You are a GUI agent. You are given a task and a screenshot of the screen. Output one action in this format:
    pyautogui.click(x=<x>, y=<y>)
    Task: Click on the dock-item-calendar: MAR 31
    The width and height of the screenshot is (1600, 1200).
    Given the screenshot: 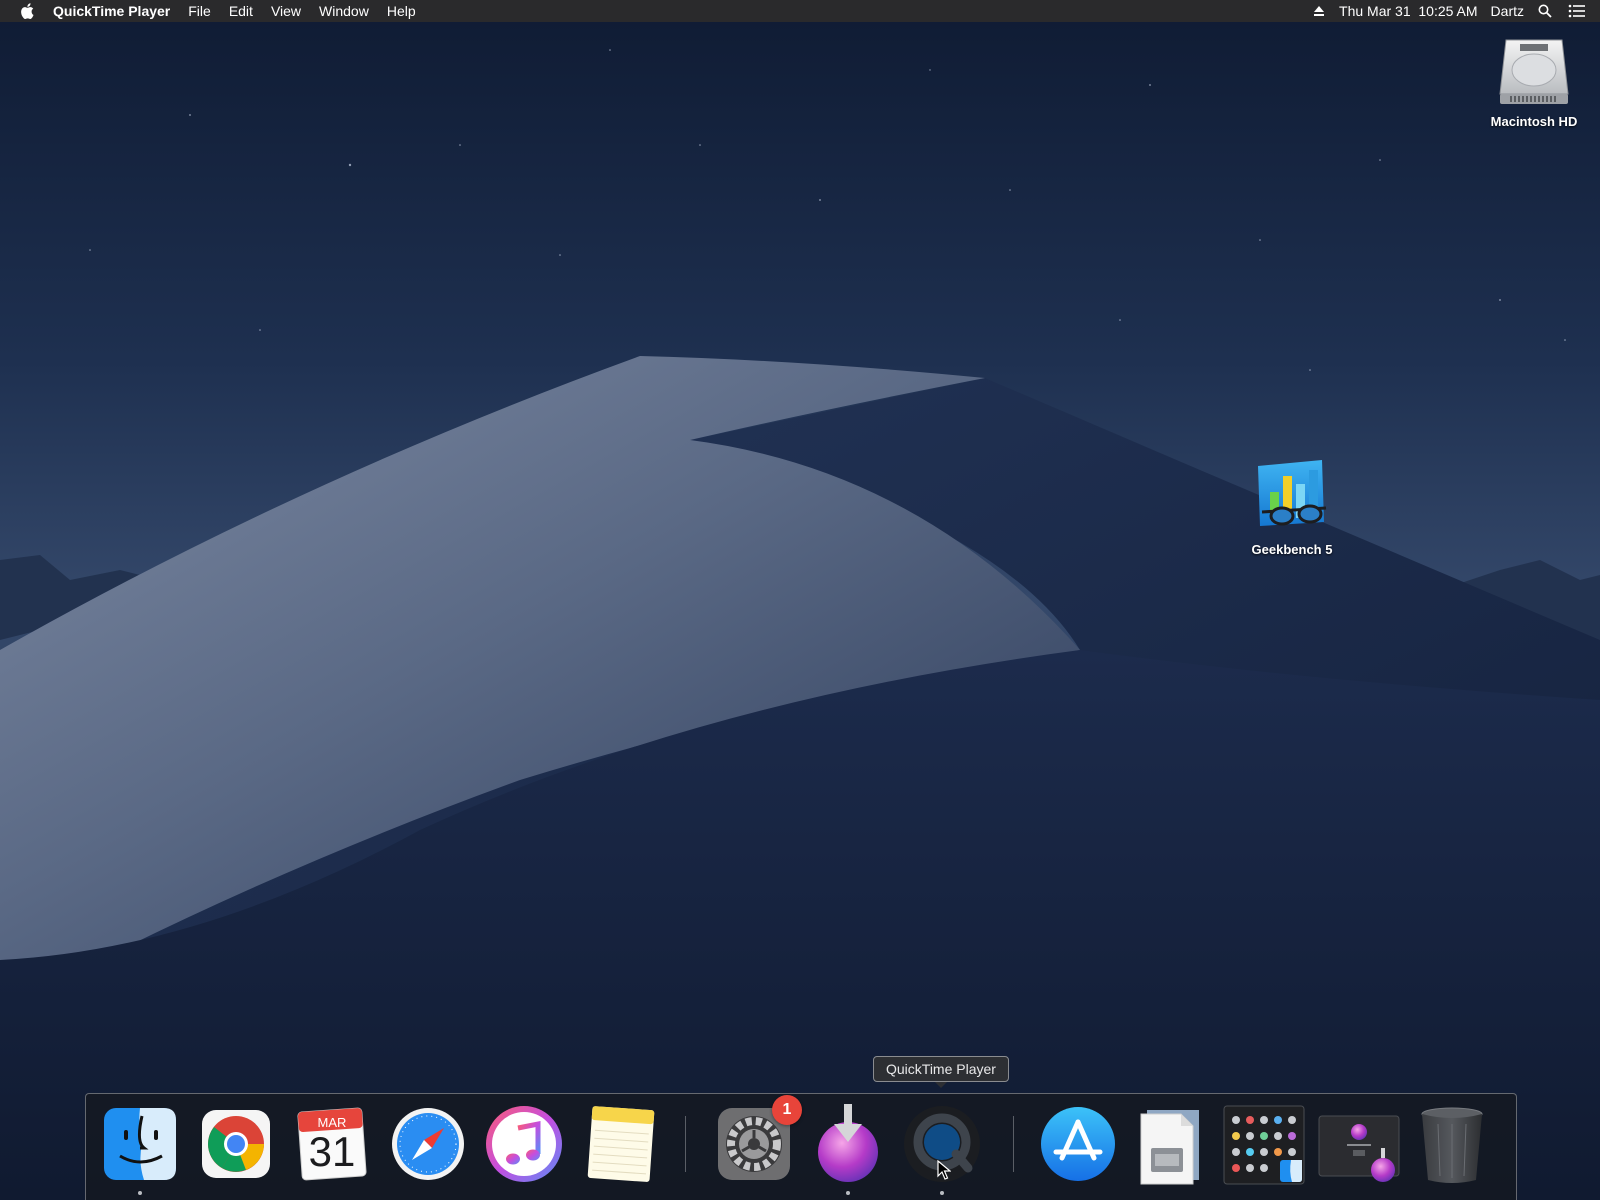 What is the action you would take?
    pyautogui.click(x=332, y=1144)
    